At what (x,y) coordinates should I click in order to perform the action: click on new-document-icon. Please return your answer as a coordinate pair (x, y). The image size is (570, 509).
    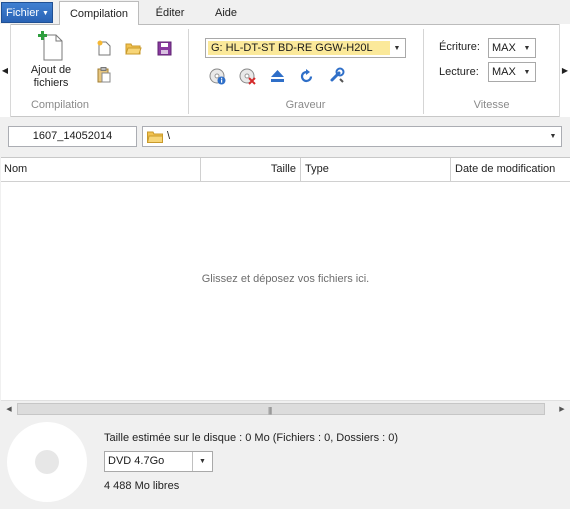
    Looking at the image, I should click on (104, 48).